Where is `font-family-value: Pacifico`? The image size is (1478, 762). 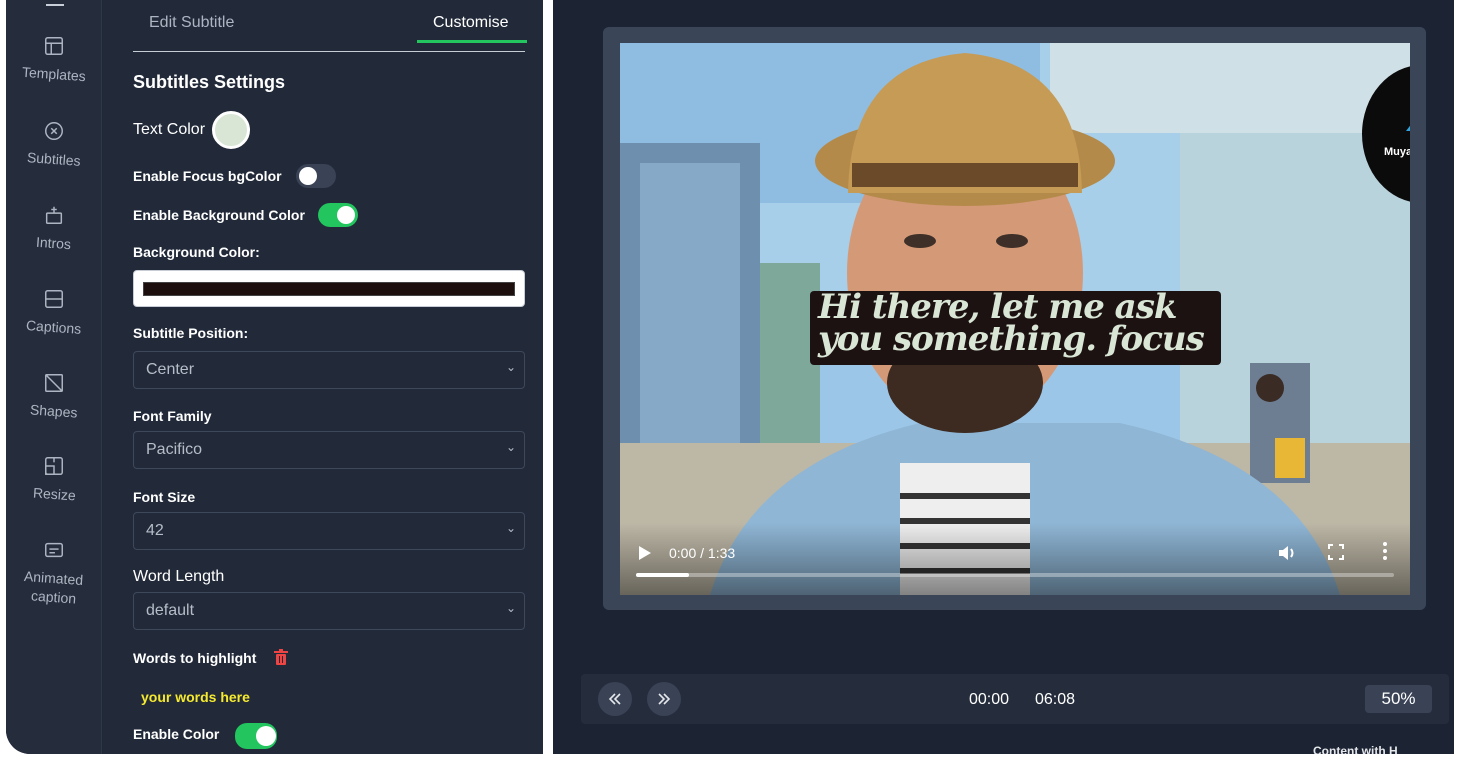
font-family-value: Pacifico is located at coordinates (174, 449).